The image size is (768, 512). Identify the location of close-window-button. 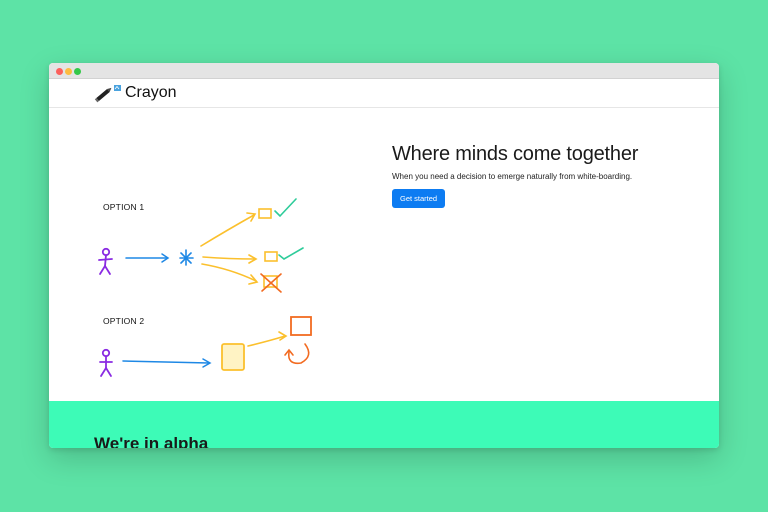
(59, 71).